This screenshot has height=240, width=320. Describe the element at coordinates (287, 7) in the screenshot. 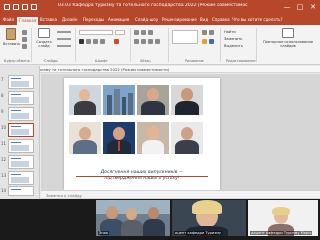

I see `minimize-button: —` at that location.